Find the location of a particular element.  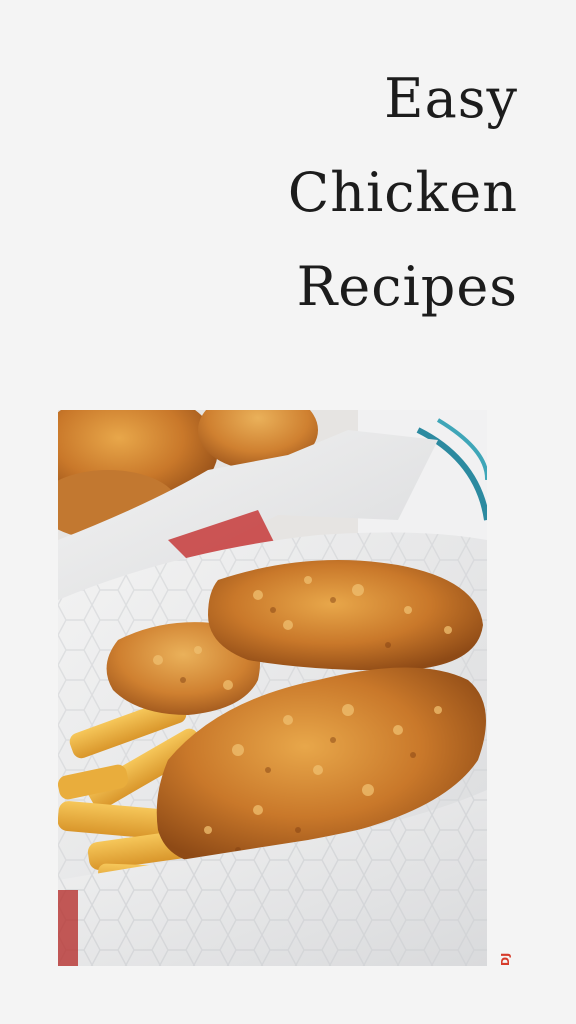

page-title: Easy Chicken Recipes is located at coordinates (403, 193).